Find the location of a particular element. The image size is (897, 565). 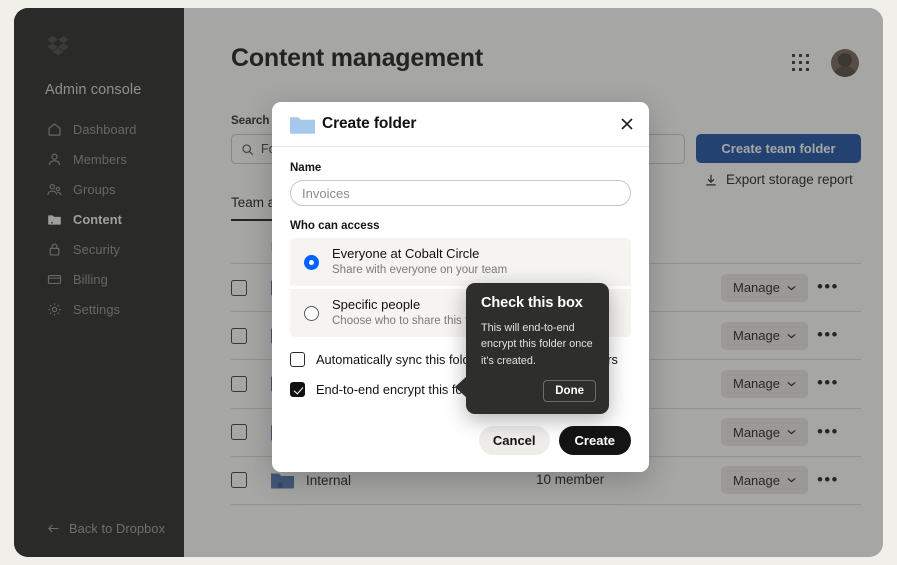

access-option-title: Everyone at Cobalt Circle is located at coordinates (406, 253).